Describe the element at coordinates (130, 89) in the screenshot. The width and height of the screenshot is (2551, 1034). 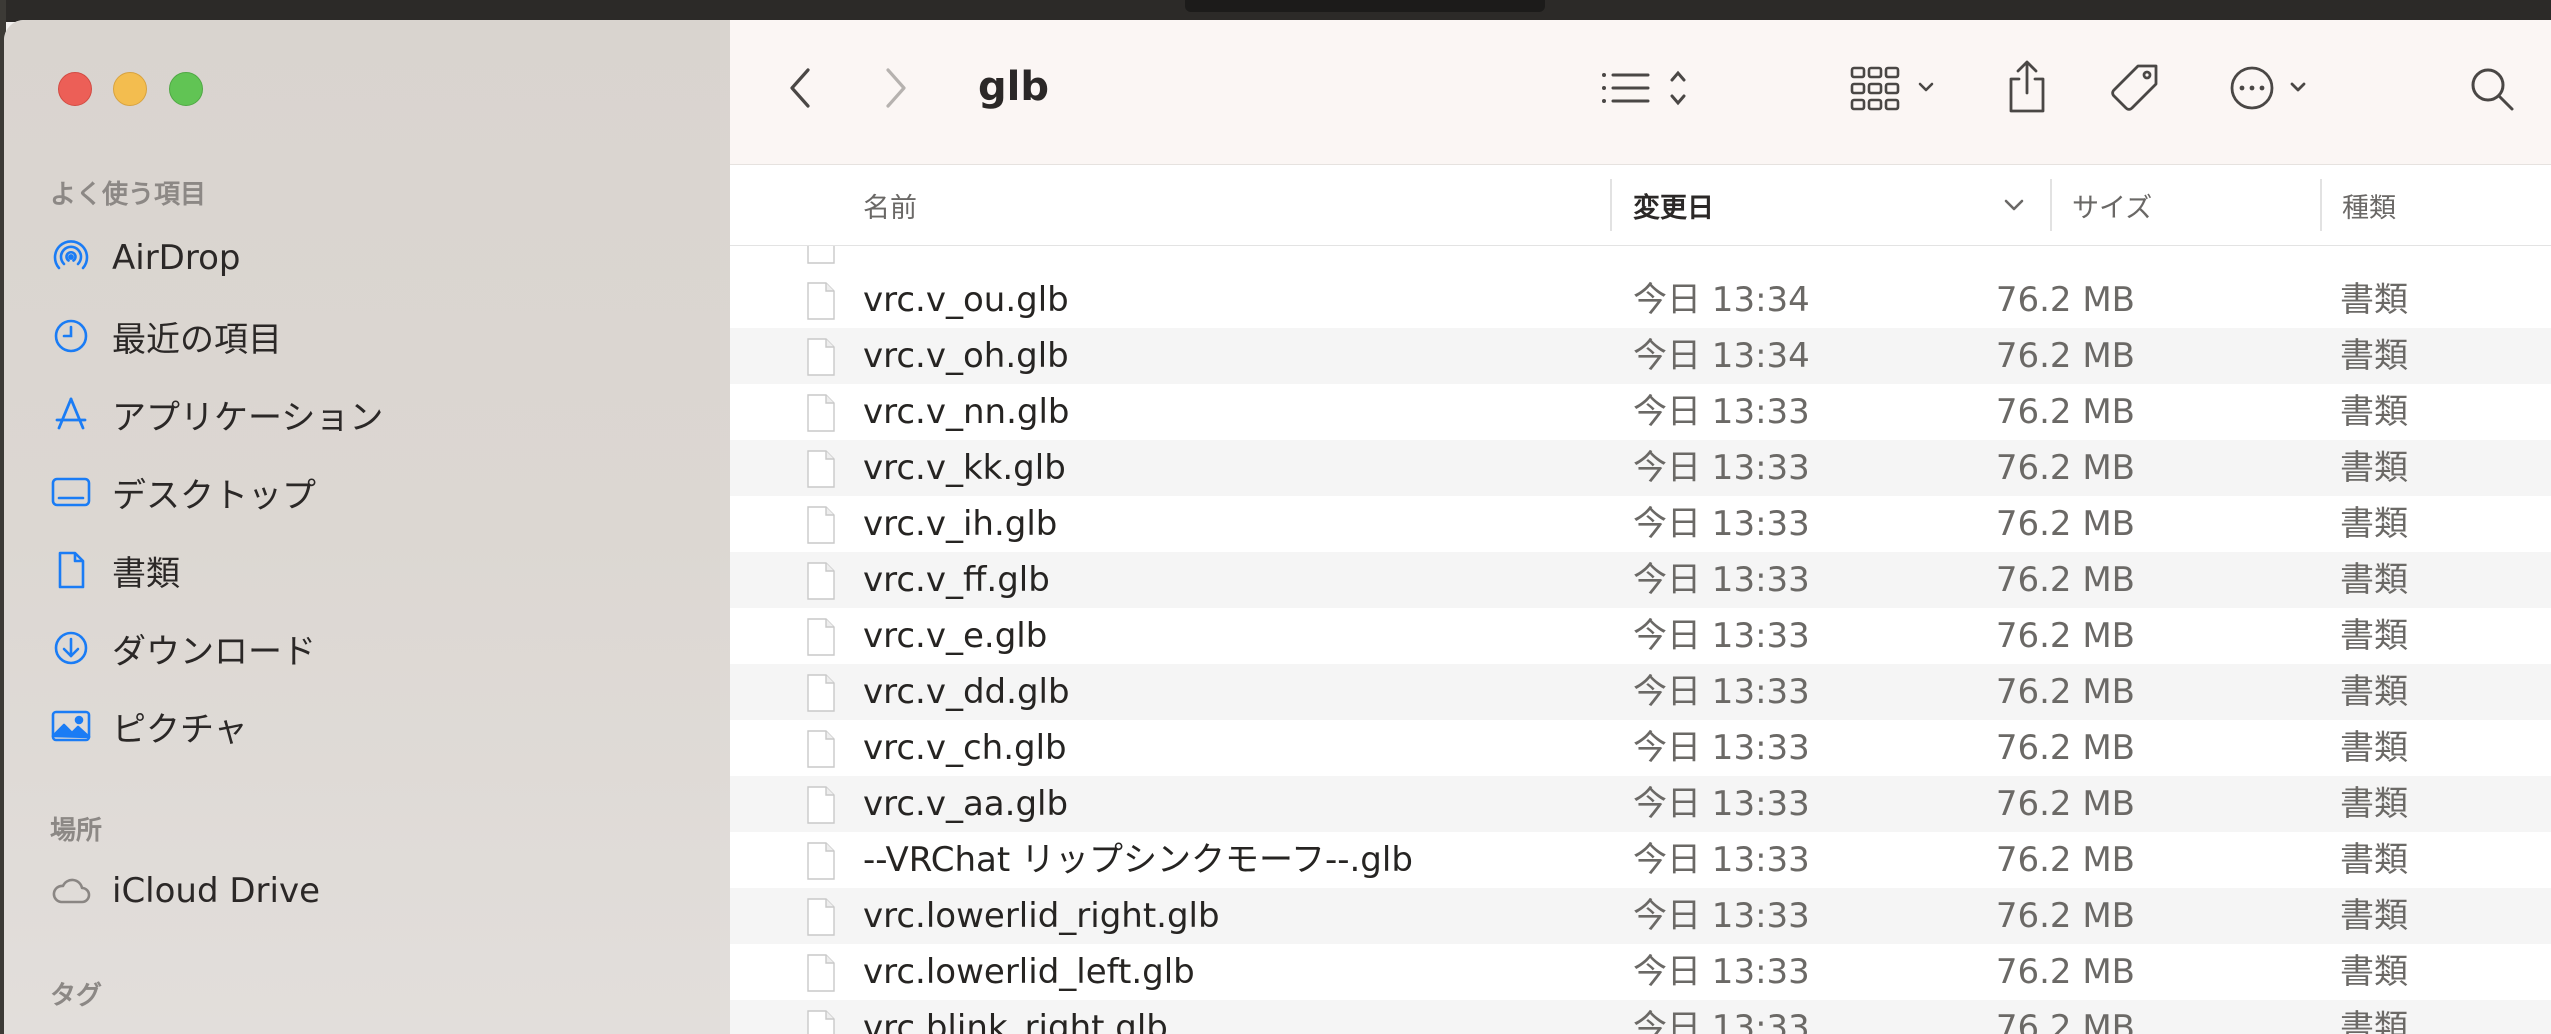
I see `minimize-button` at that location.